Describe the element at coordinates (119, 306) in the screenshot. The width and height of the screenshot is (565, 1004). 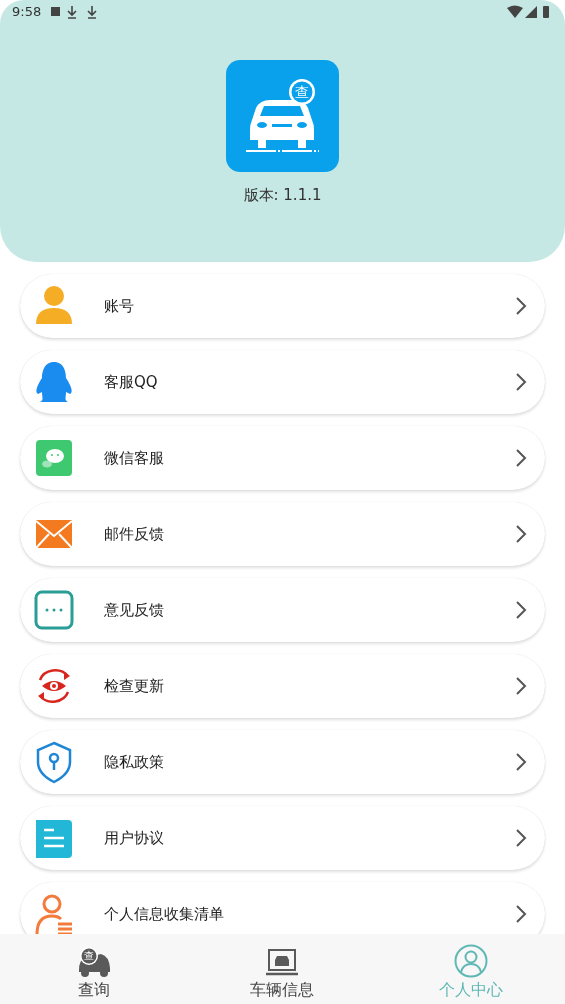
I see `menu-label: 账号` at that location.